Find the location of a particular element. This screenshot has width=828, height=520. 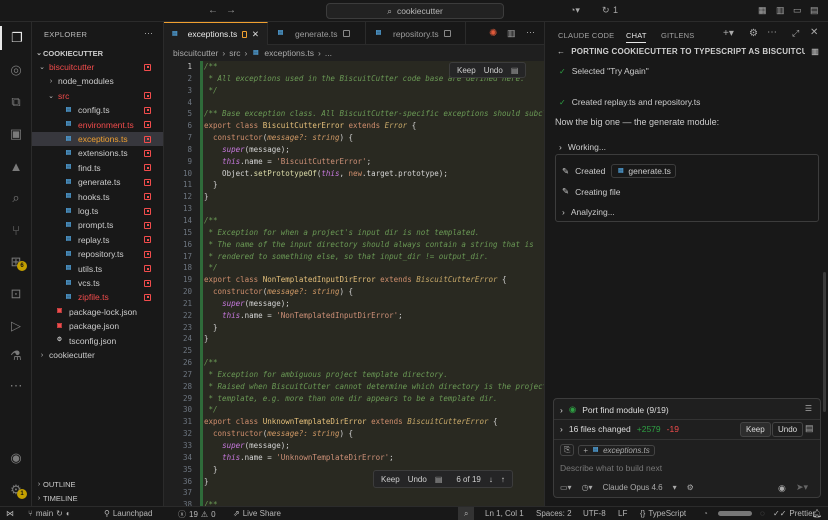

timeline-section: › TIMELINE is located at coordinates (97, 498).